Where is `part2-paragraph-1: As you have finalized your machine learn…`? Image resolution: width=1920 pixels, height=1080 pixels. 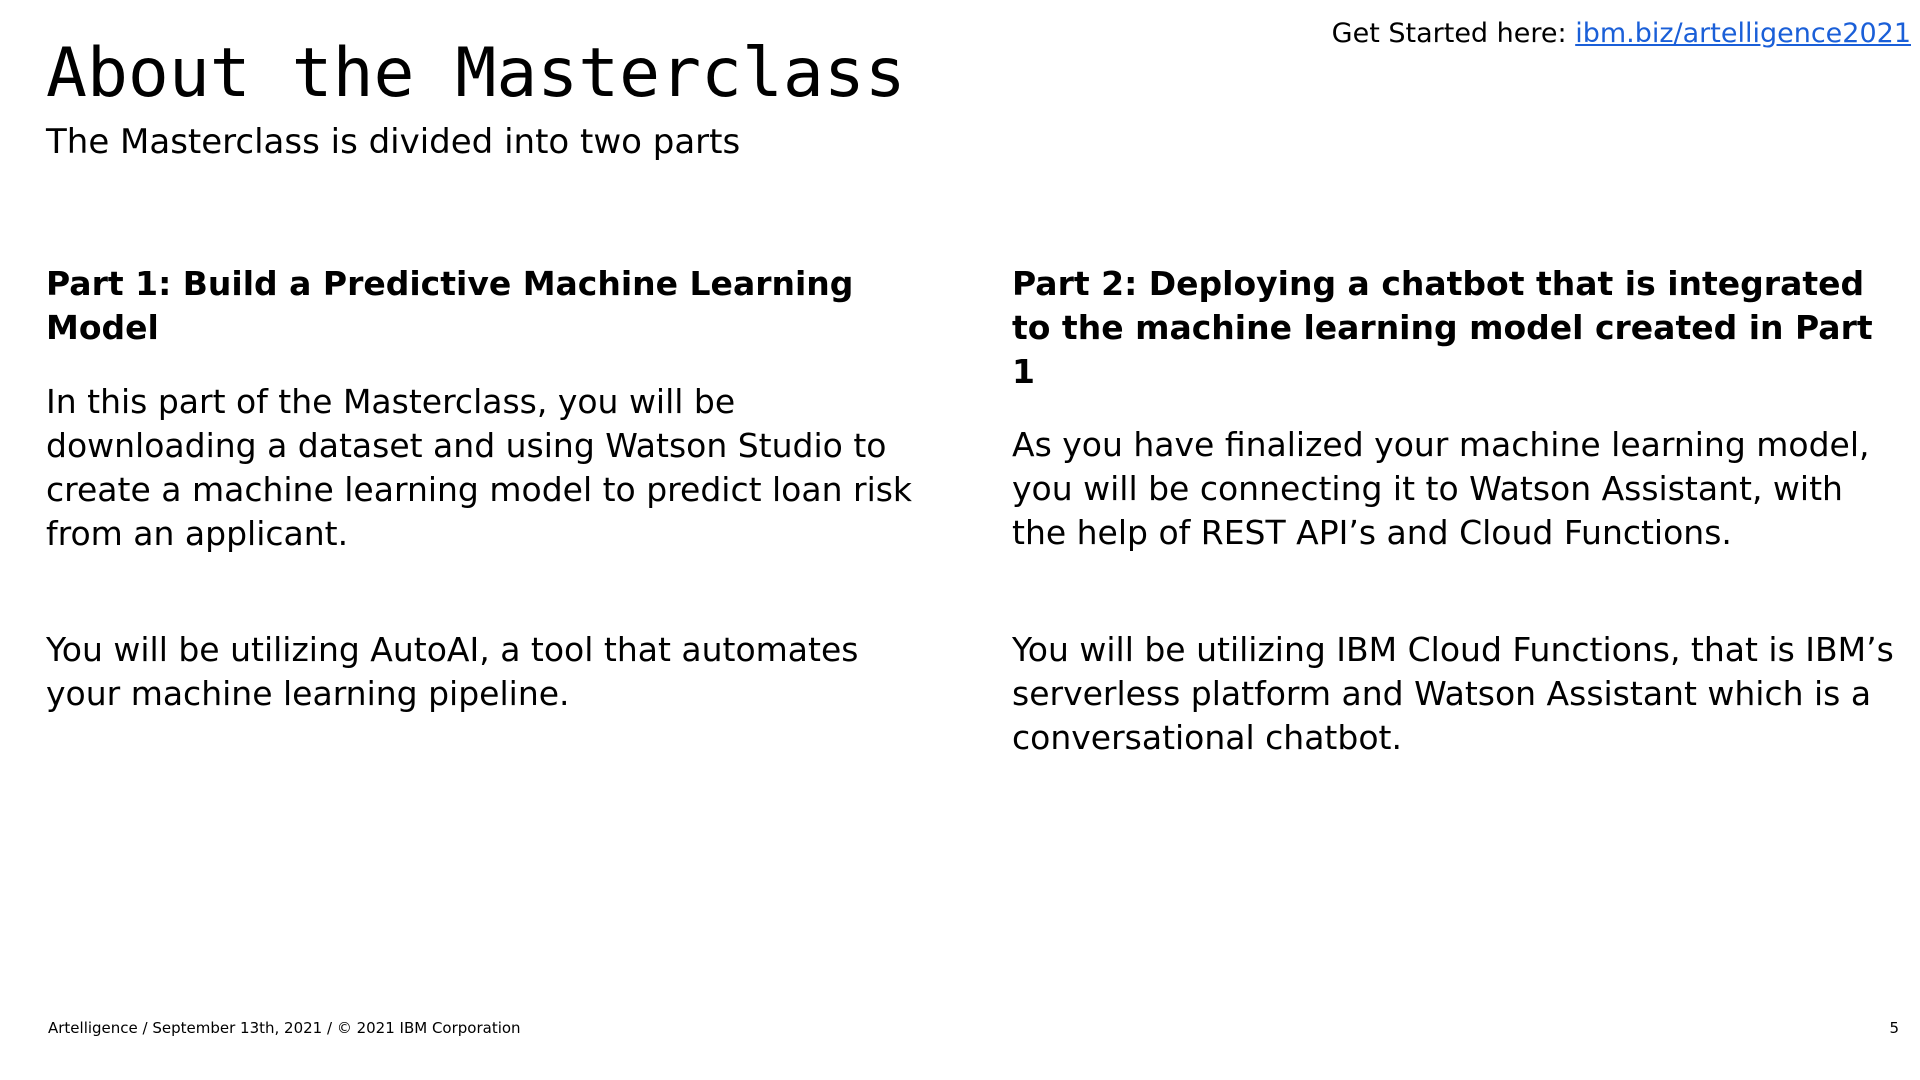 part2-paragraph-1: As you have finalized your machine learn… is located at coordinates (1441, 488).